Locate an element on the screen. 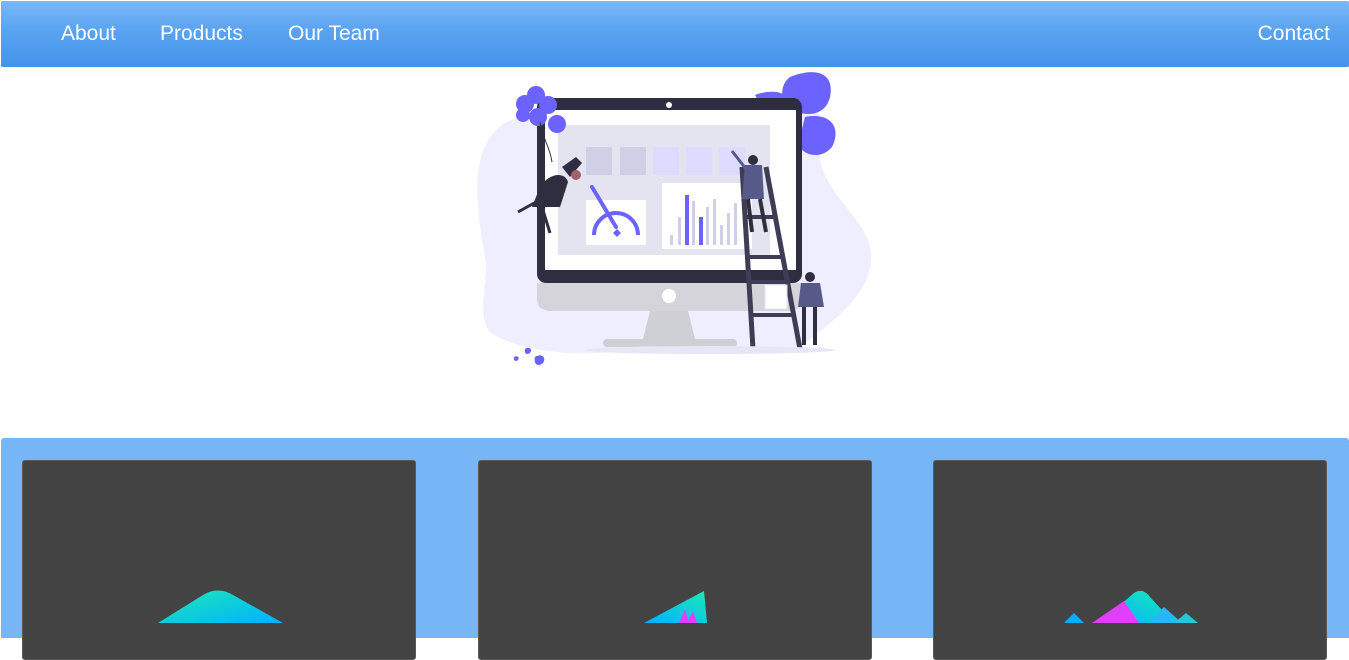 The height and width of the screenshot is (660, 1349). product-1-icon is located at coordinates (220, 606).